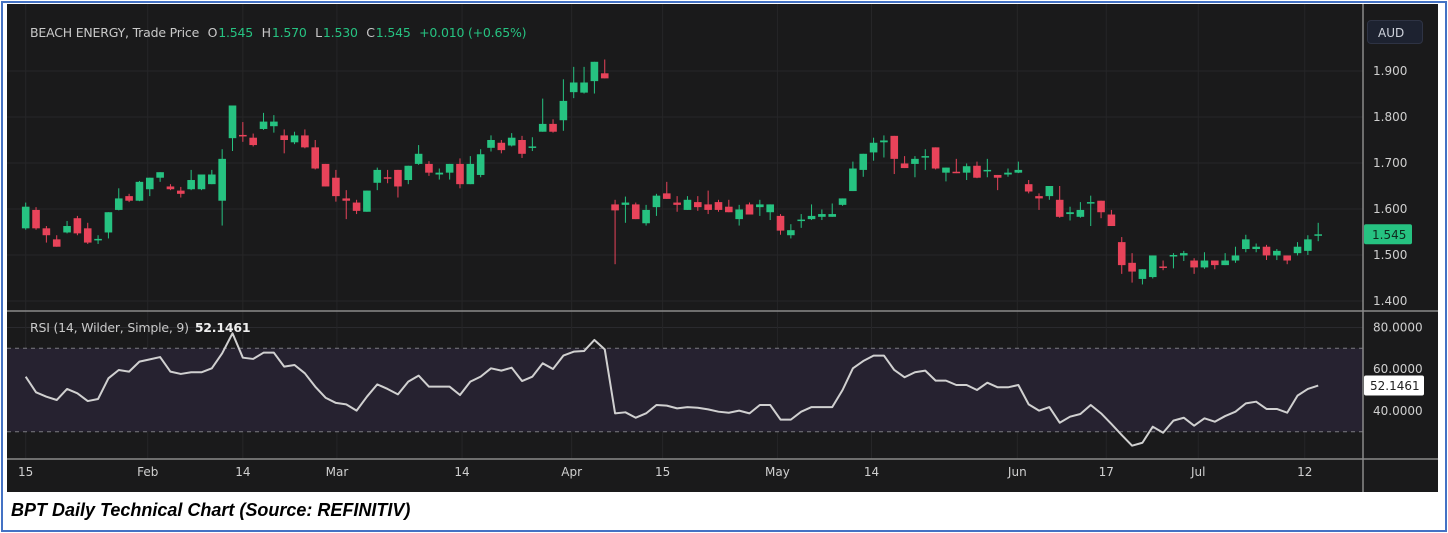  I want to click on close-value: 1.545, so click(393, 32).